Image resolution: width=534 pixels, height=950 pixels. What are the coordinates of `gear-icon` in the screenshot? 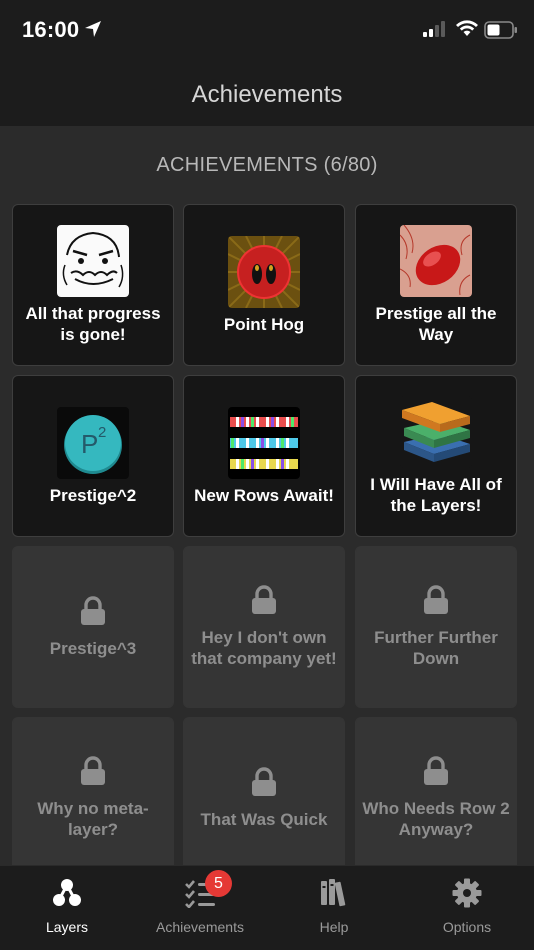 It's located at (467, 893).